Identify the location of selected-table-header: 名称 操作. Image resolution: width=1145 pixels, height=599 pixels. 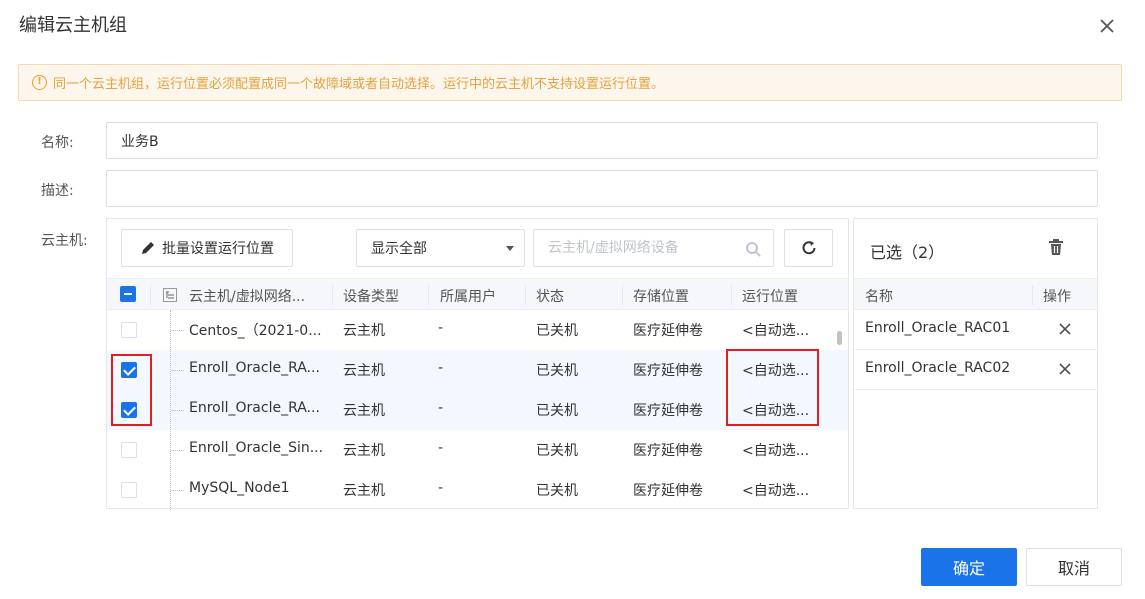
(975, 294).